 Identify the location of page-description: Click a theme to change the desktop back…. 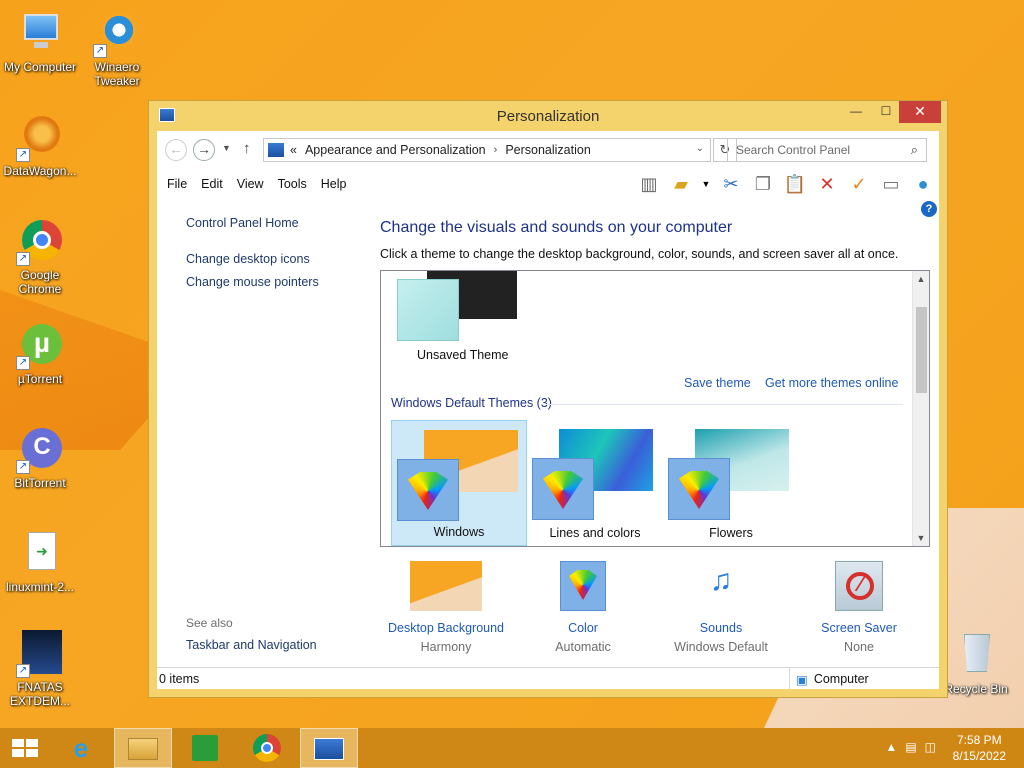
(639, 254).